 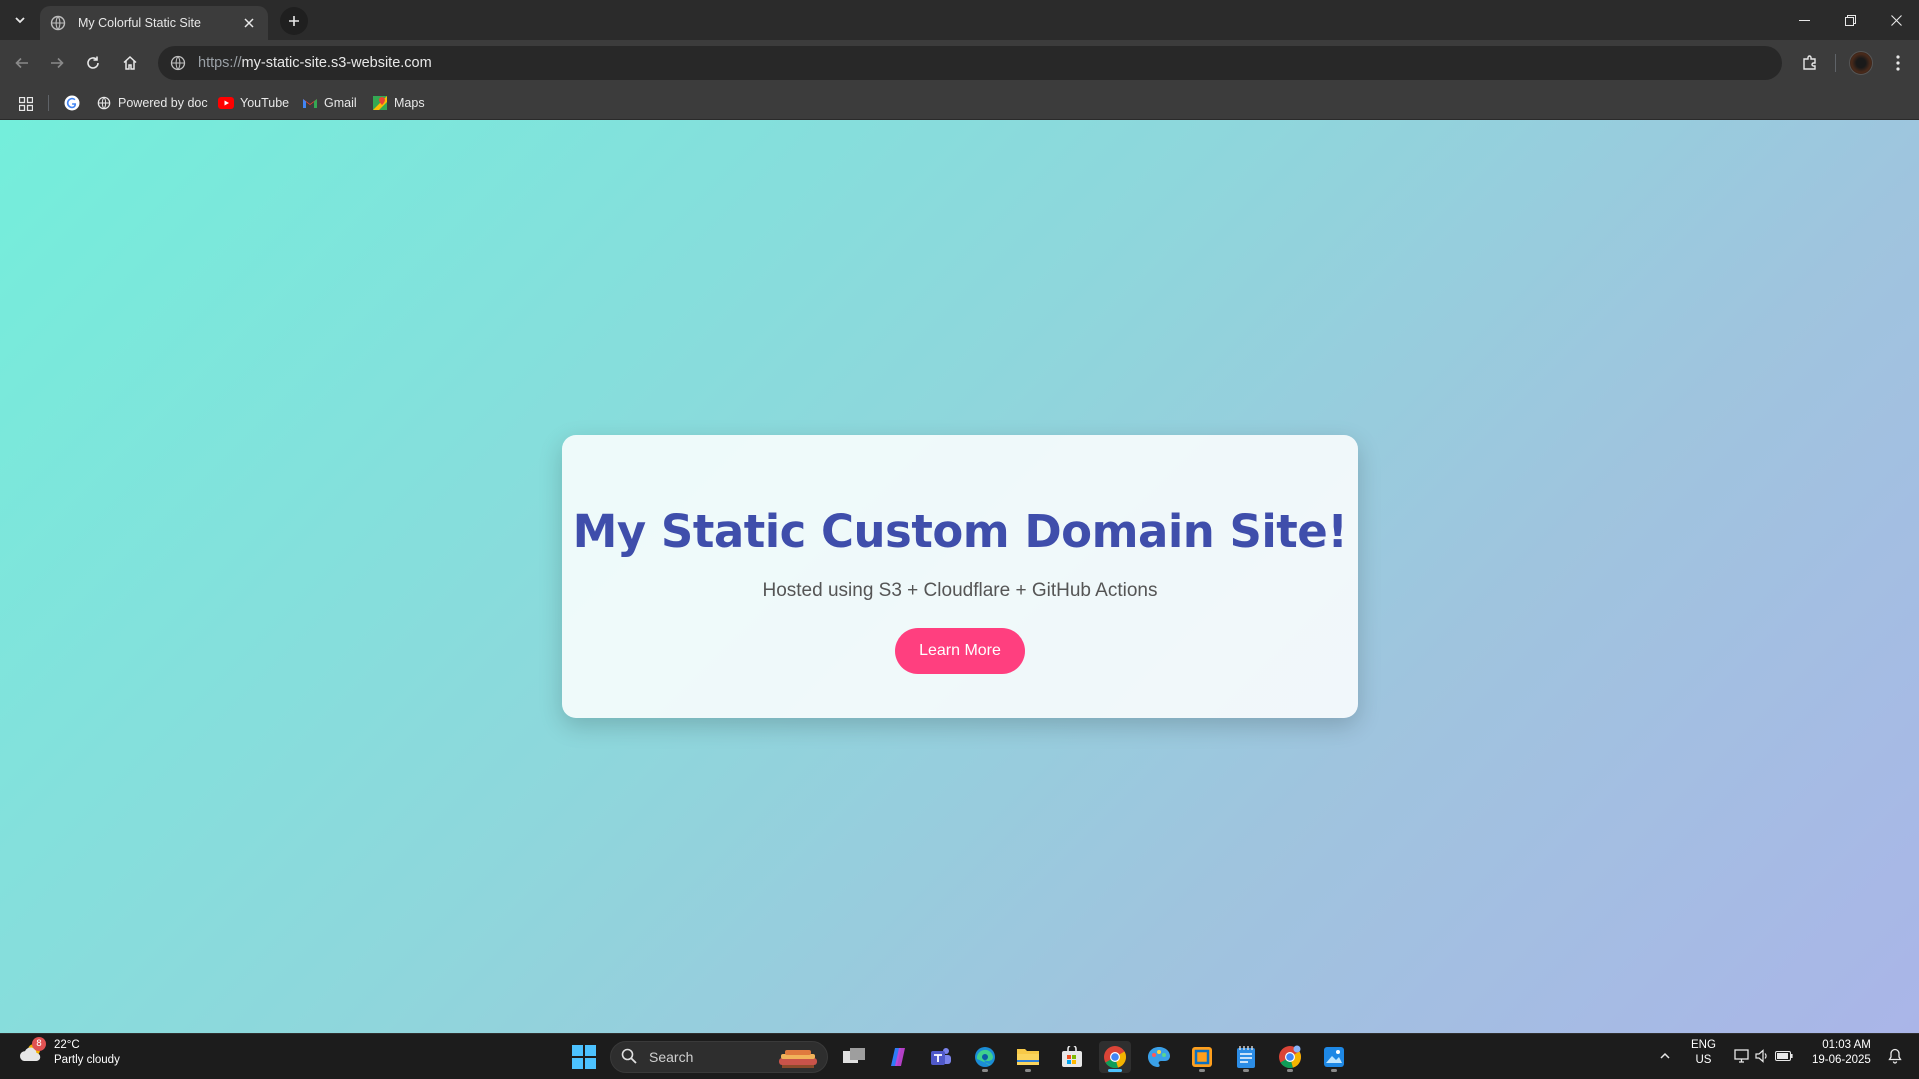 What do you see at coordinates (1665, 1056) in the screenshot?
I see `show-hidden-icons-chevron-up-icon` at bounding box center [1665, 1056].